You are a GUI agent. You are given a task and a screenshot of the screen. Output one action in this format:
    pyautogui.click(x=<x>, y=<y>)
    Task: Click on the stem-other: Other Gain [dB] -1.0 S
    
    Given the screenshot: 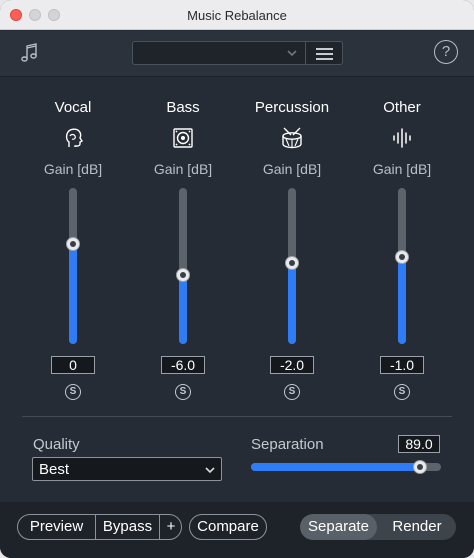 What is the action you would take?
    pyautogui.click(x=402, y=243)
    